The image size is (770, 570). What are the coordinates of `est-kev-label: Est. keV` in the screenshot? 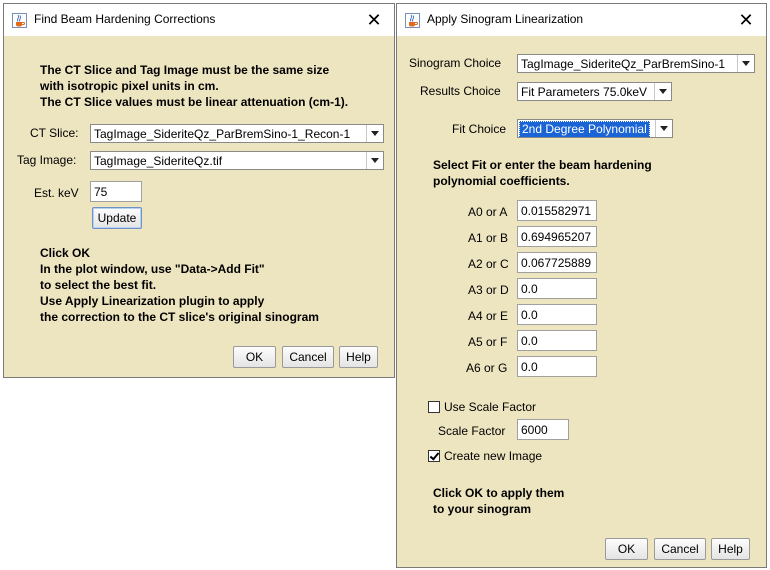 It's located at (56, 193).